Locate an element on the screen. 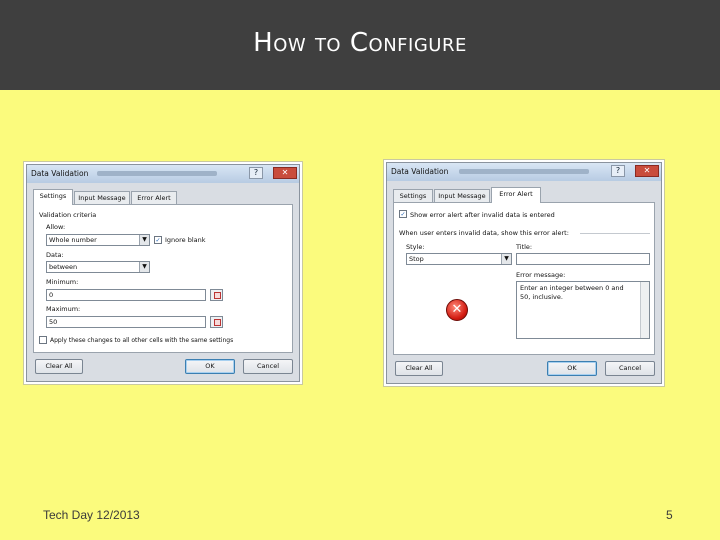  data-dropdown: between ▼ is located at coordinates (98, 267).